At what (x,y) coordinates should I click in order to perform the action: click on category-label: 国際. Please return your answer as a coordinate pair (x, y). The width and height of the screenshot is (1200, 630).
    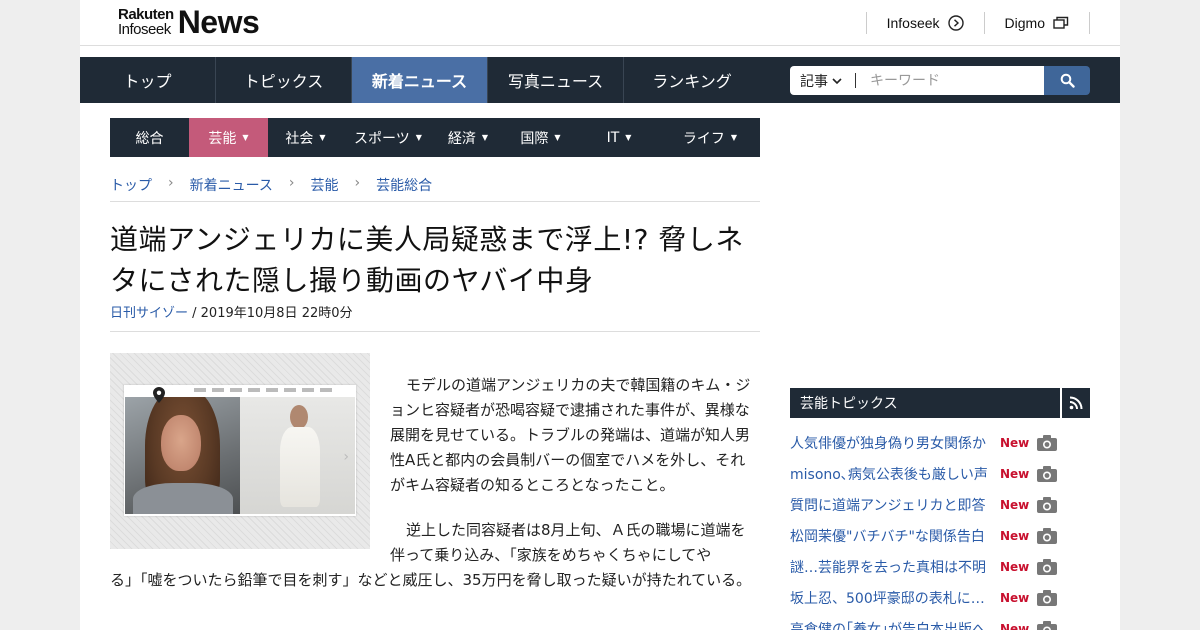
    Looking at the image, I should click on (534, 138).